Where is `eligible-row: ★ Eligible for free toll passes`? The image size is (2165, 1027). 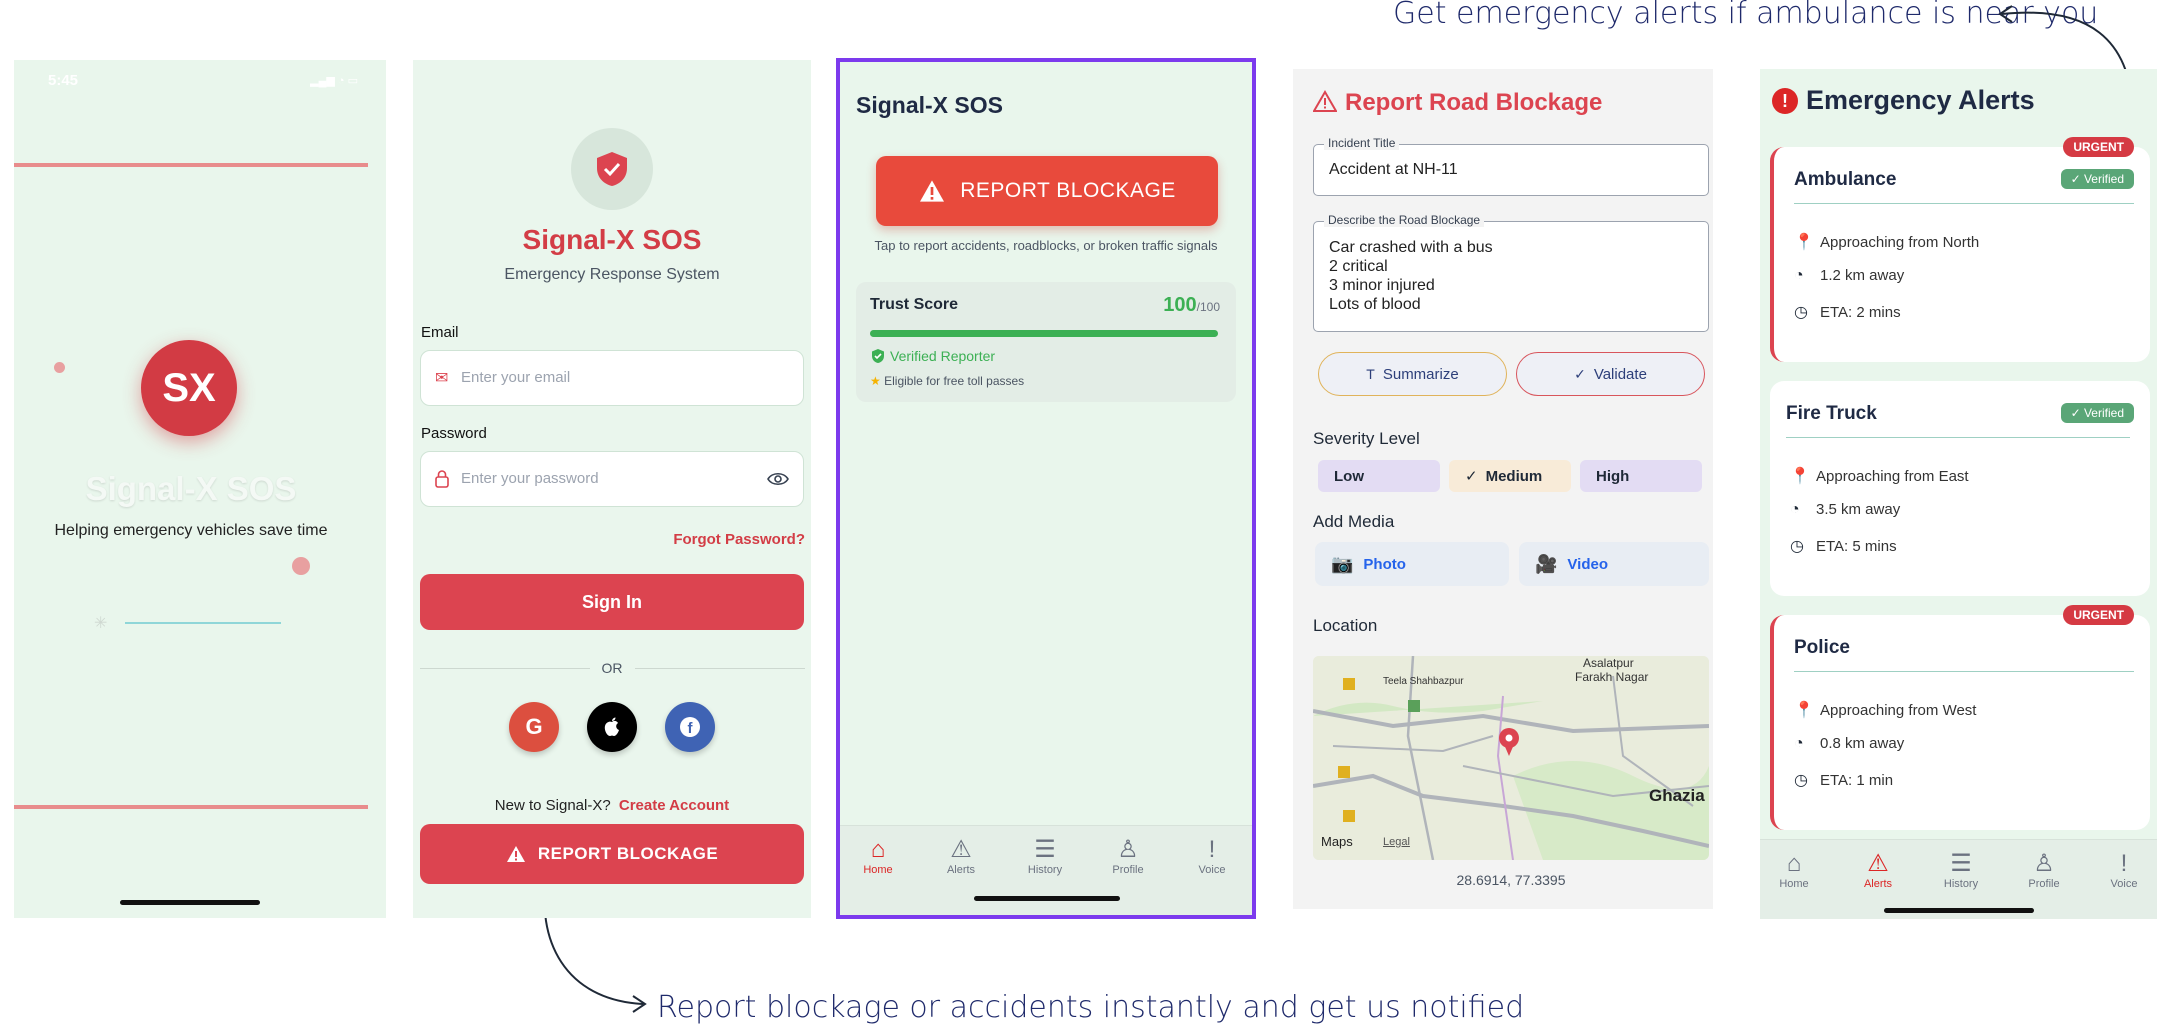 eligible-row: ★ Eligible for free toll passes is located at coordinates (947, 381).